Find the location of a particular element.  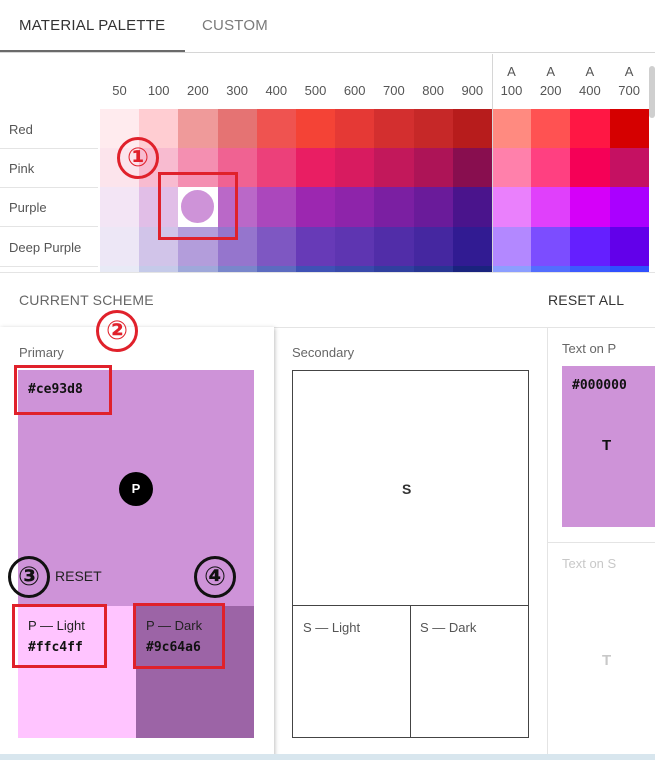

text-on-s-letter: T is located at coordinates (607, 660).